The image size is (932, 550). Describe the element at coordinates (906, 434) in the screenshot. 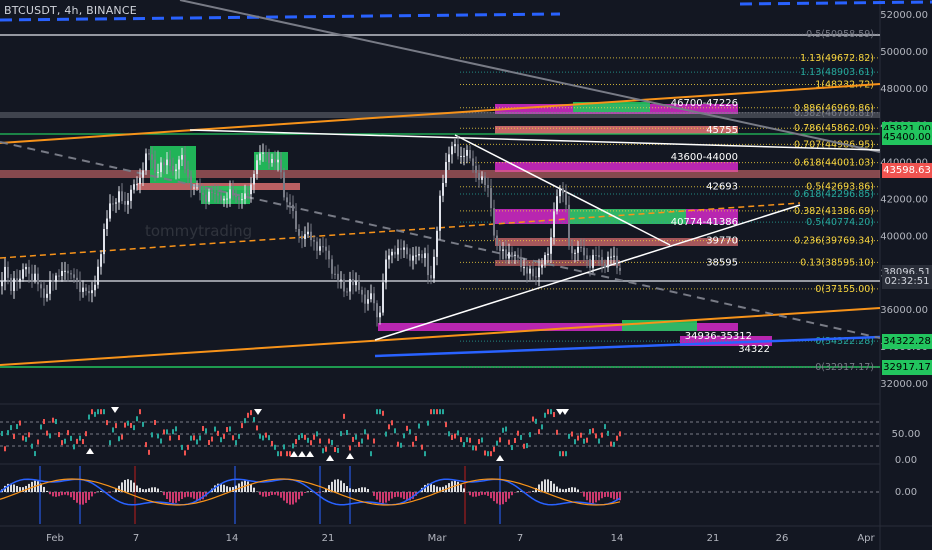

I see `rsi-axis-label: 50.00` at that location.